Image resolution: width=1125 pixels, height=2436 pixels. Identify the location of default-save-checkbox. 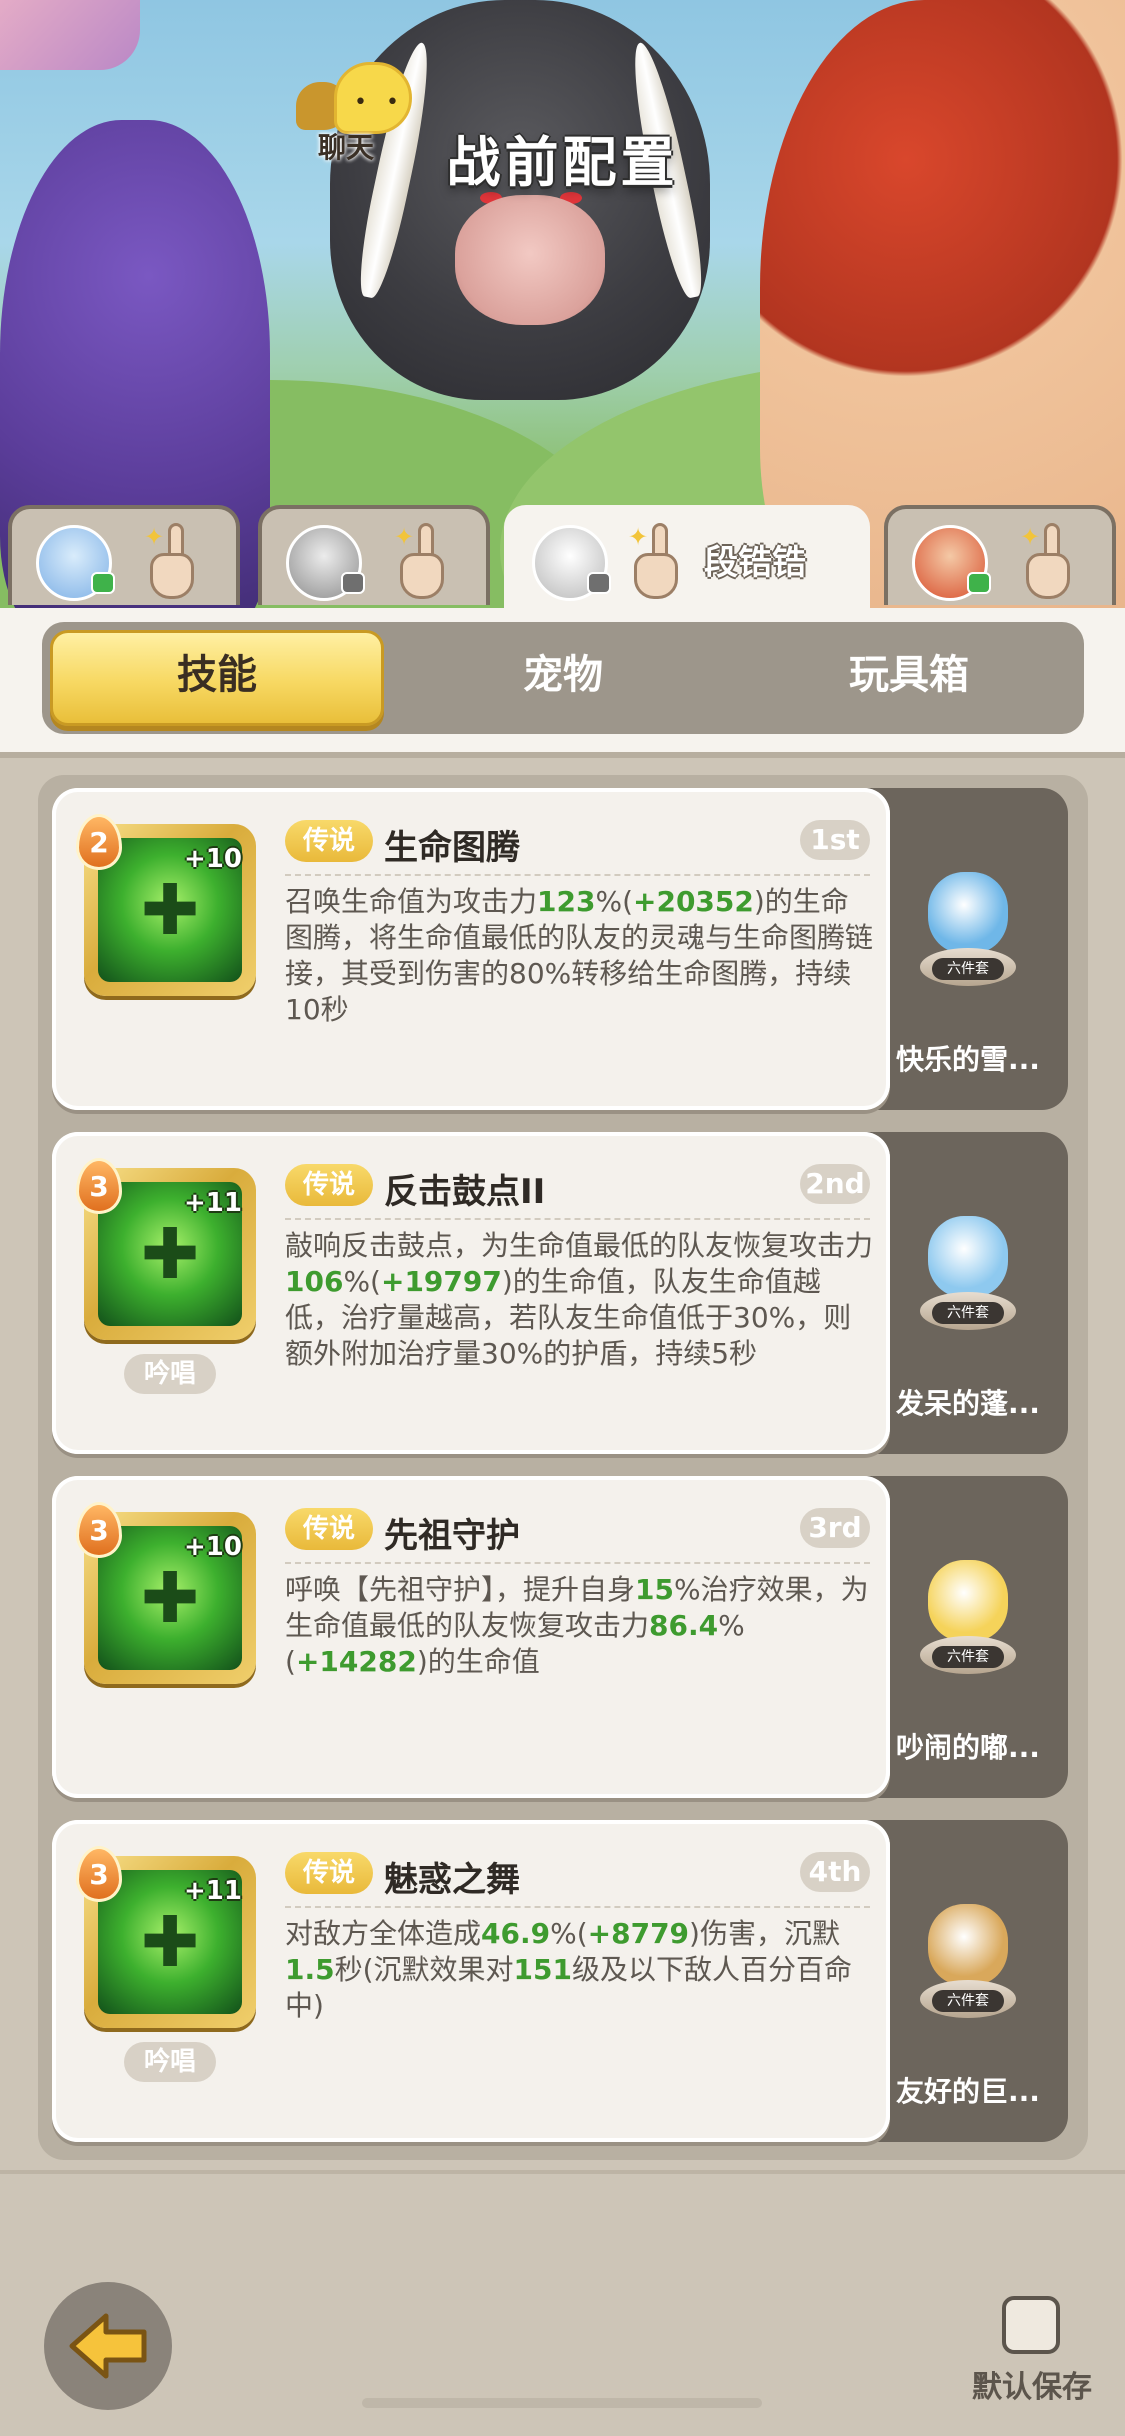
(1031, 2325).